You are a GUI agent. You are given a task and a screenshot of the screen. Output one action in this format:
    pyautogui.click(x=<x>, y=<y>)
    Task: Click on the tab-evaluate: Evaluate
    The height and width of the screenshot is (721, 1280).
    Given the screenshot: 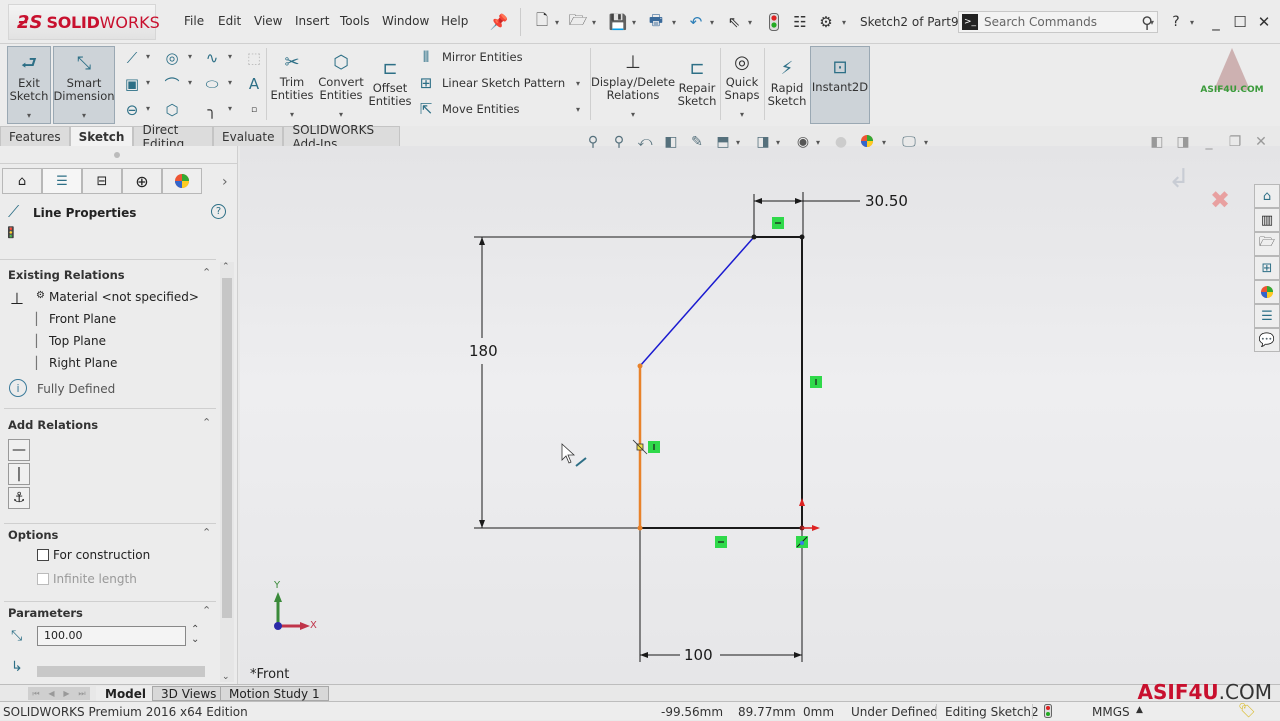 What is the action you would take?
    pyautogui.click(x=248, y=136)
    